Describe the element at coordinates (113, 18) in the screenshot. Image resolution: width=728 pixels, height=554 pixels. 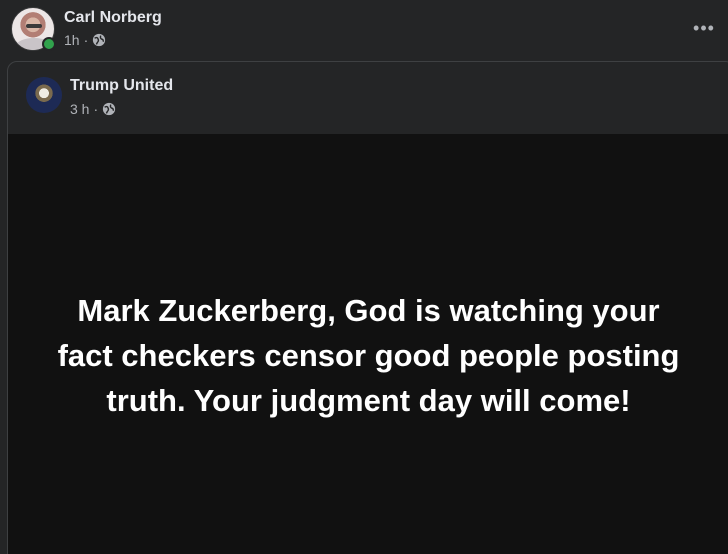
I see `author-name: Carl Norberg` at that location.